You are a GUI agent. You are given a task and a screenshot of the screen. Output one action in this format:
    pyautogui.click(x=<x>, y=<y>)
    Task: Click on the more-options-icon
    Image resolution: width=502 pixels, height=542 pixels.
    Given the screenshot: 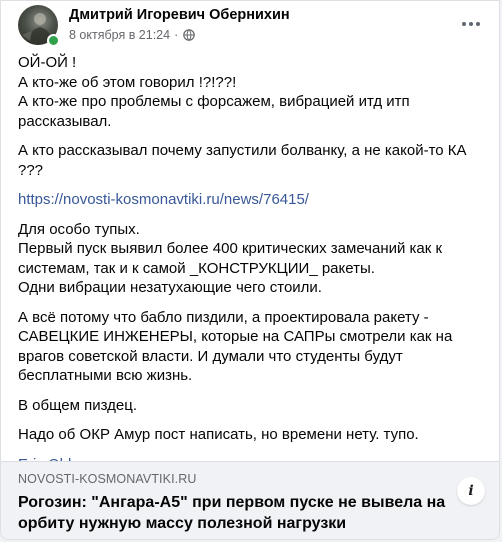 What is the action you would take?
    pyautogui.click(x=471, y=24)
    